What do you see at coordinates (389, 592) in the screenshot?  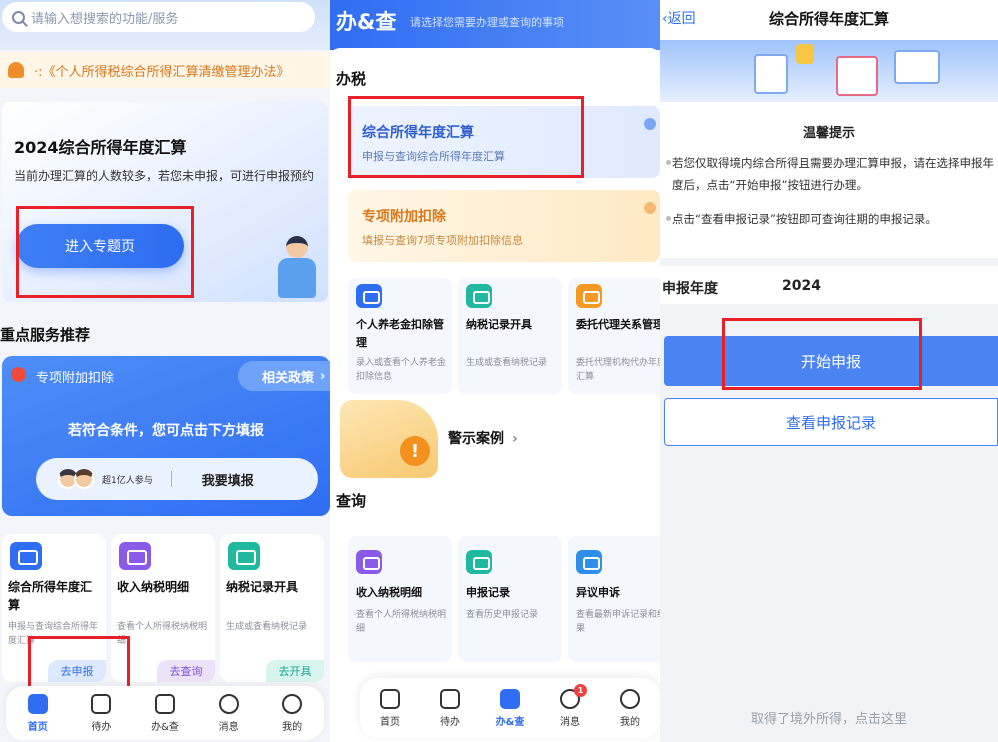 I see `card-name: 收入纳税明细` at bounding box center [389, 592].